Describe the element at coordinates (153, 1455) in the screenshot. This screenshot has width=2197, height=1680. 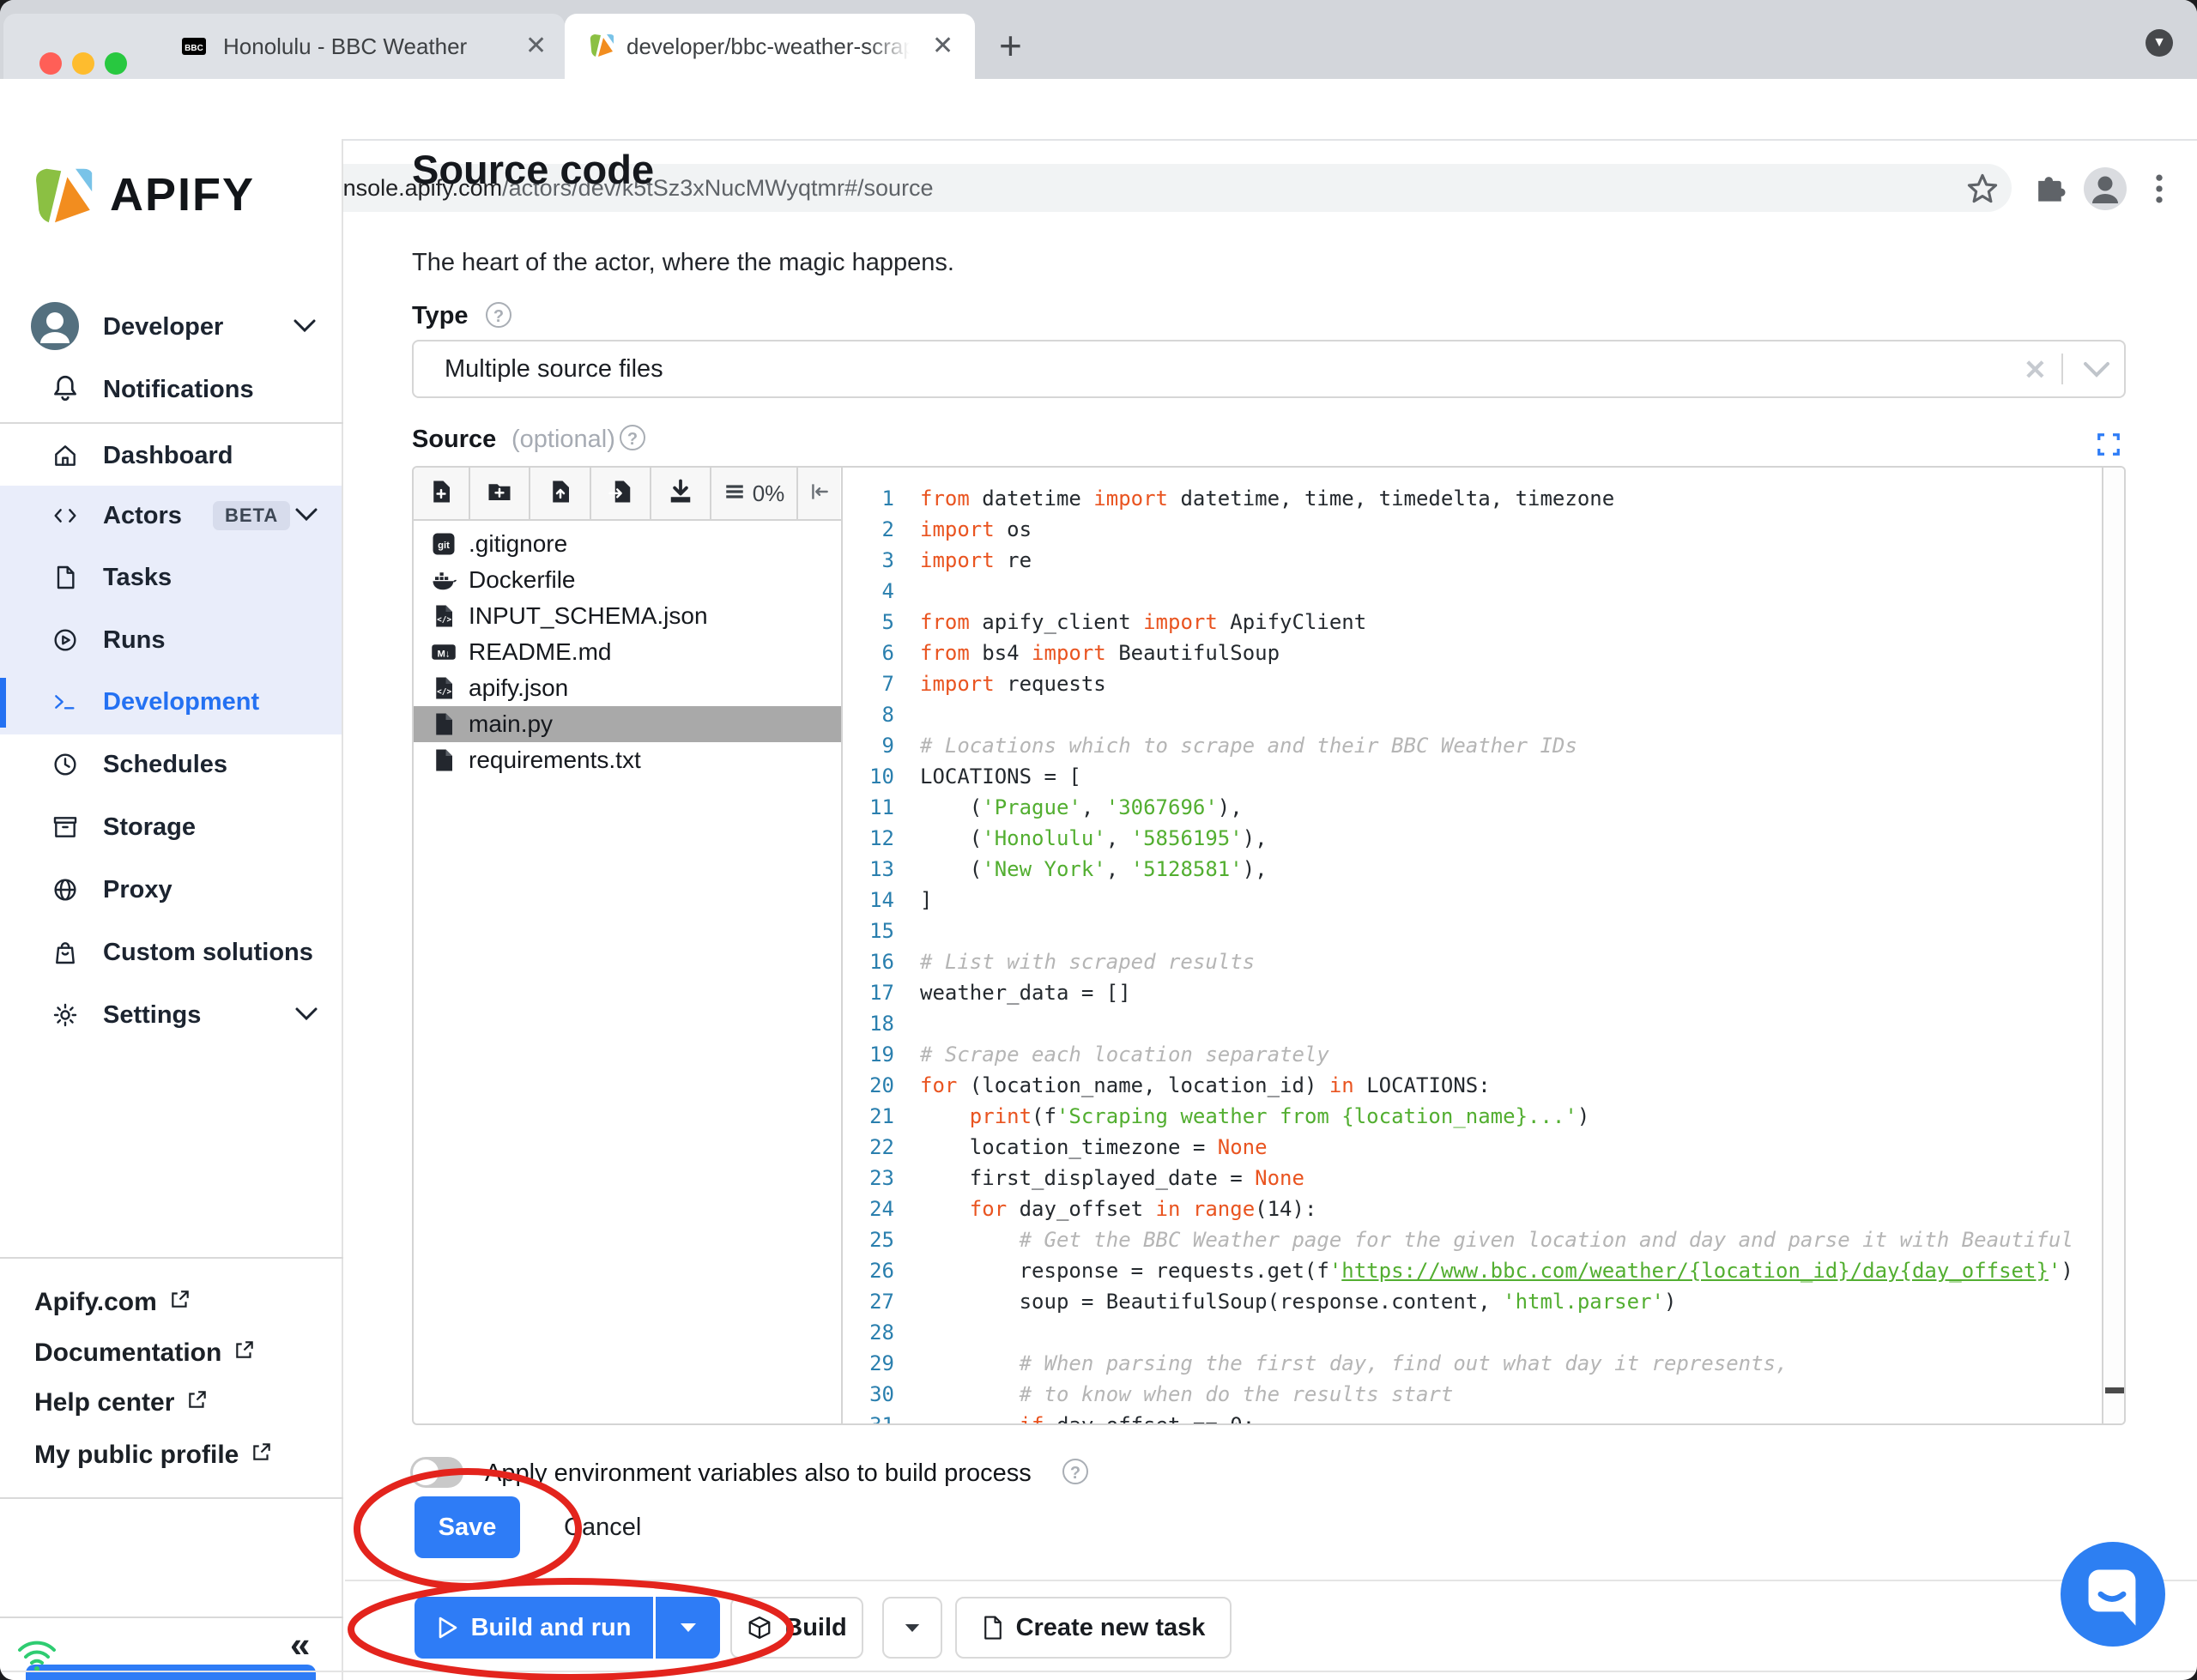
I see `link-my-public-profile: My public profile` at that location.